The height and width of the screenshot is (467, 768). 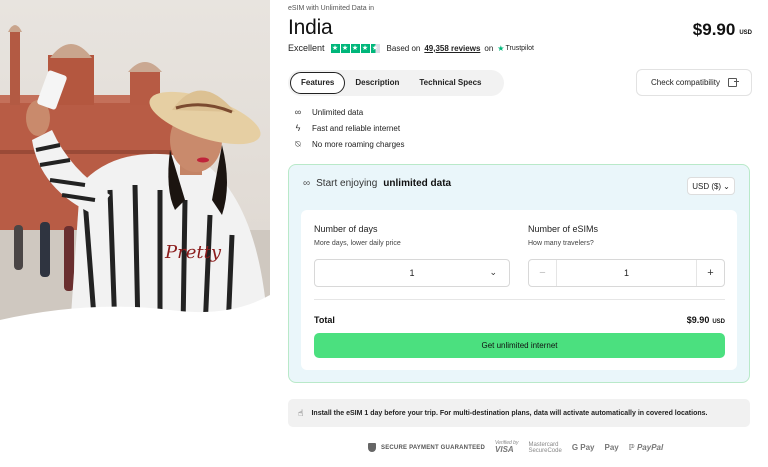 I want to click on days-select: 1 ⌄, so click(x=412, y=273).